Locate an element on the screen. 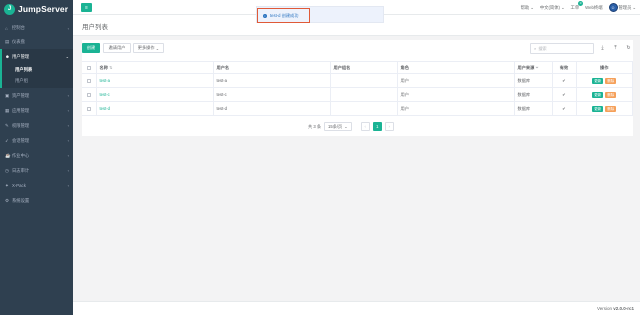  col-actions: 操作 is located at coordinates (604, 67).